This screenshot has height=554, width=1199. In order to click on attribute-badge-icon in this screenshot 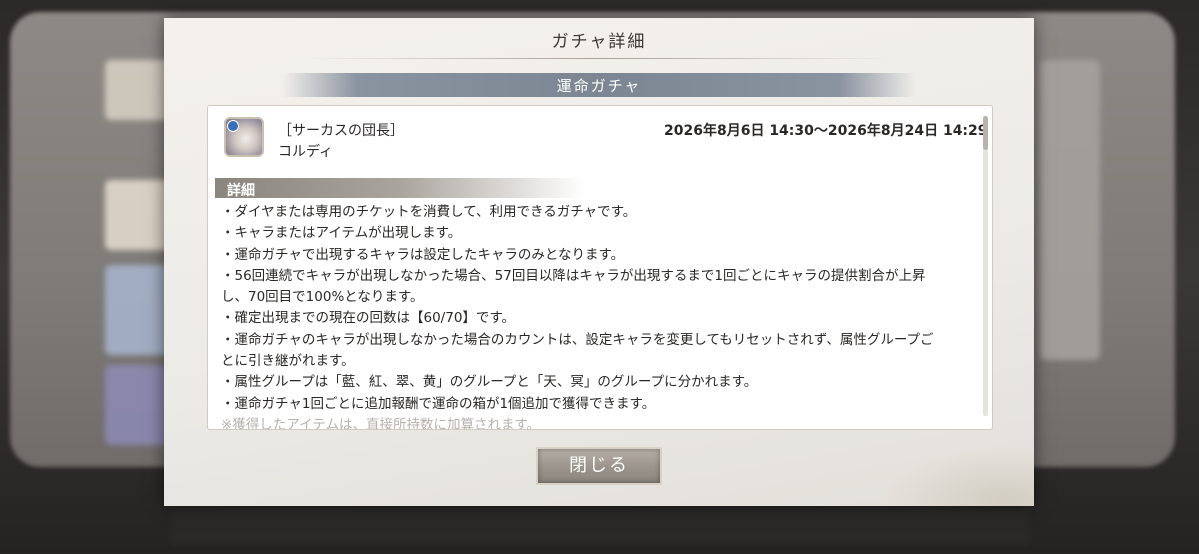, I will do `click(233, 126)`.